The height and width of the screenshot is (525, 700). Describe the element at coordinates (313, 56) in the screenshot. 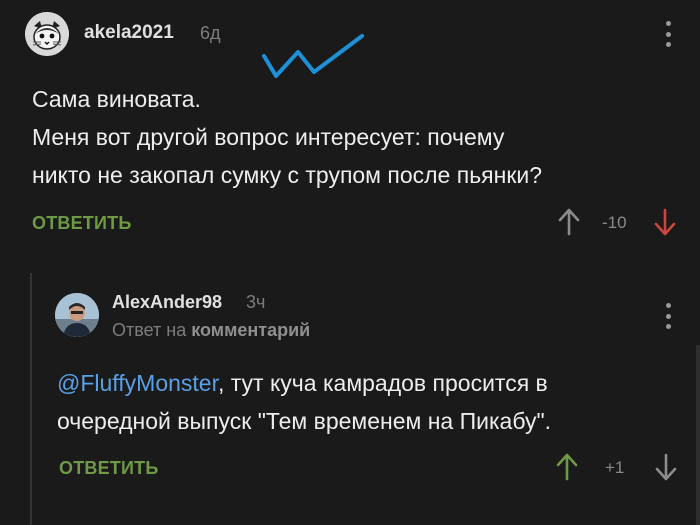

I see `scribble-mark` at that location.